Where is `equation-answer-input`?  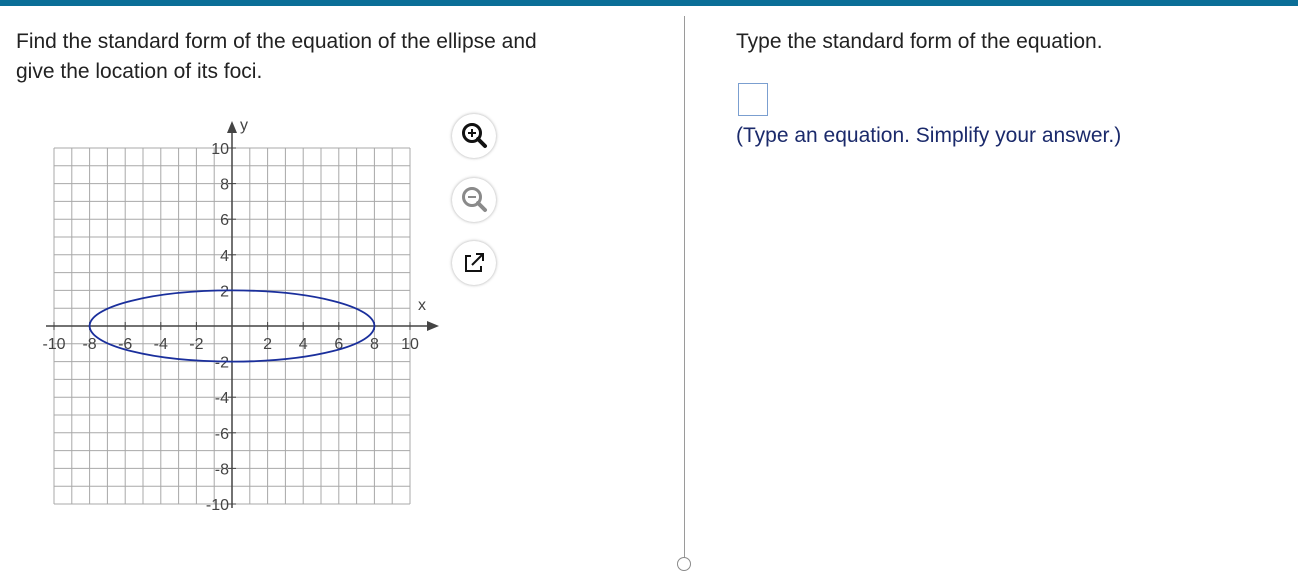
equation-answer-input is located at coordinates (753, 99).